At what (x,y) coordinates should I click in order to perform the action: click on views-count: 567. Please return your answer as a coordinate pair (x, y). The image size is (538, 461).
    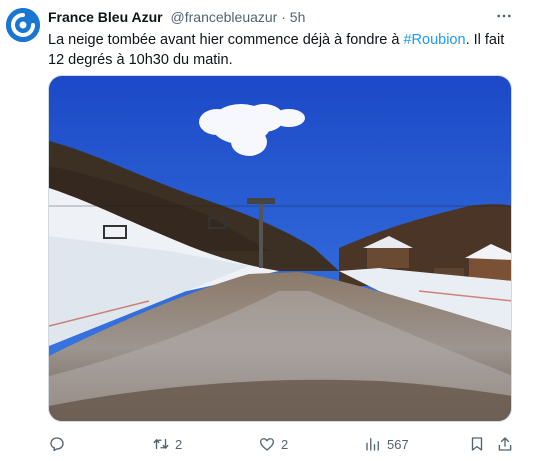
    Looking at the image, I should click on (398, 444).